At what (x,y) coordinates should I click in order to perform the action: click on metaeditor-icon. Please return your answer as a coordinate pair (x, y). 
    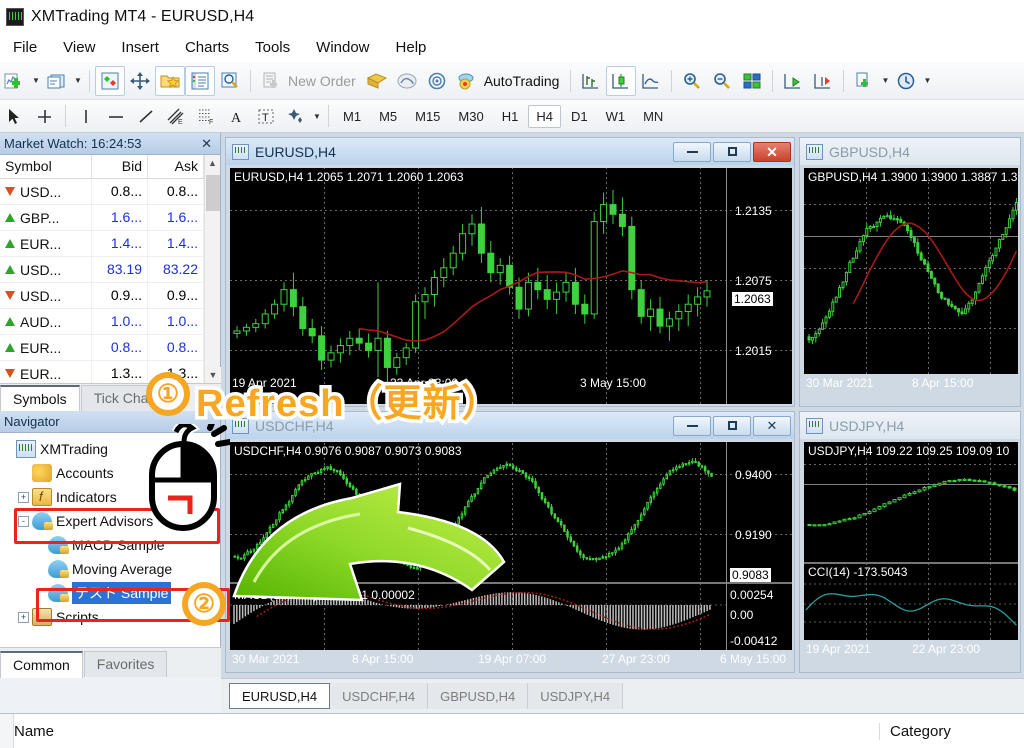
    Looking at the image, I should click on (437, 81).